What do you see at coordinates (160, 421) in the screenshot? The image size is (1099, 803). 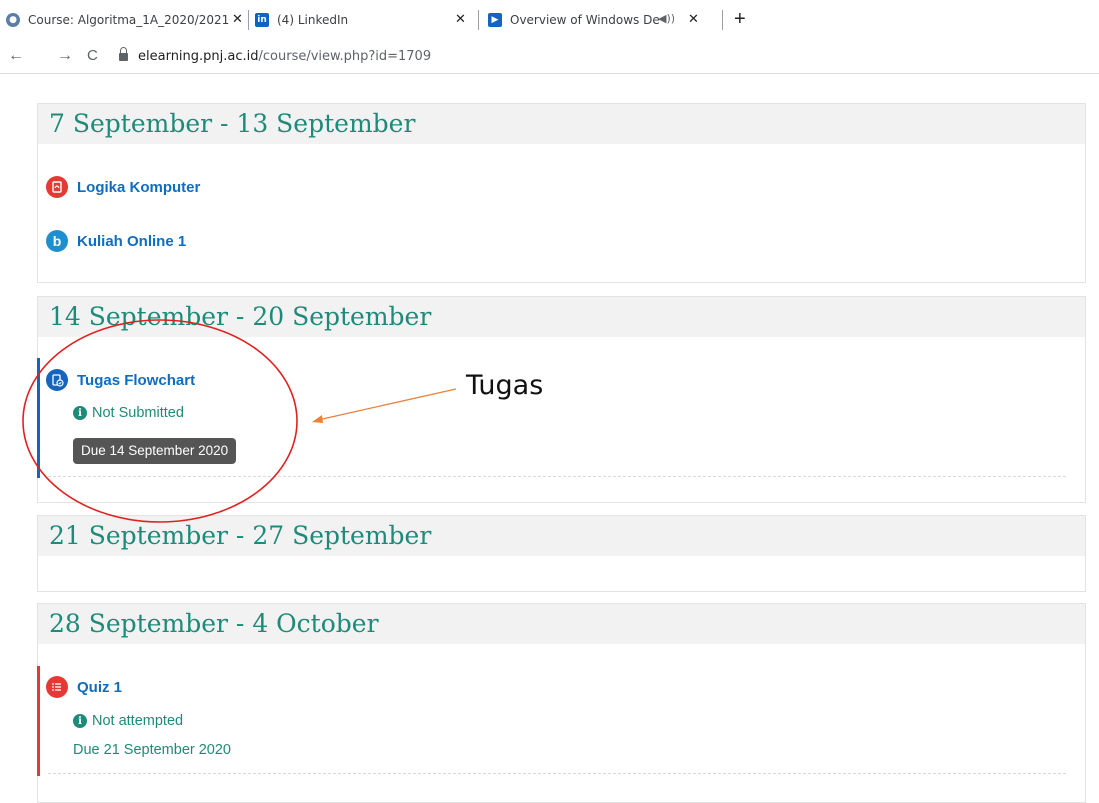 I see `highlight-ellipse` at bounding box center [160, 421].